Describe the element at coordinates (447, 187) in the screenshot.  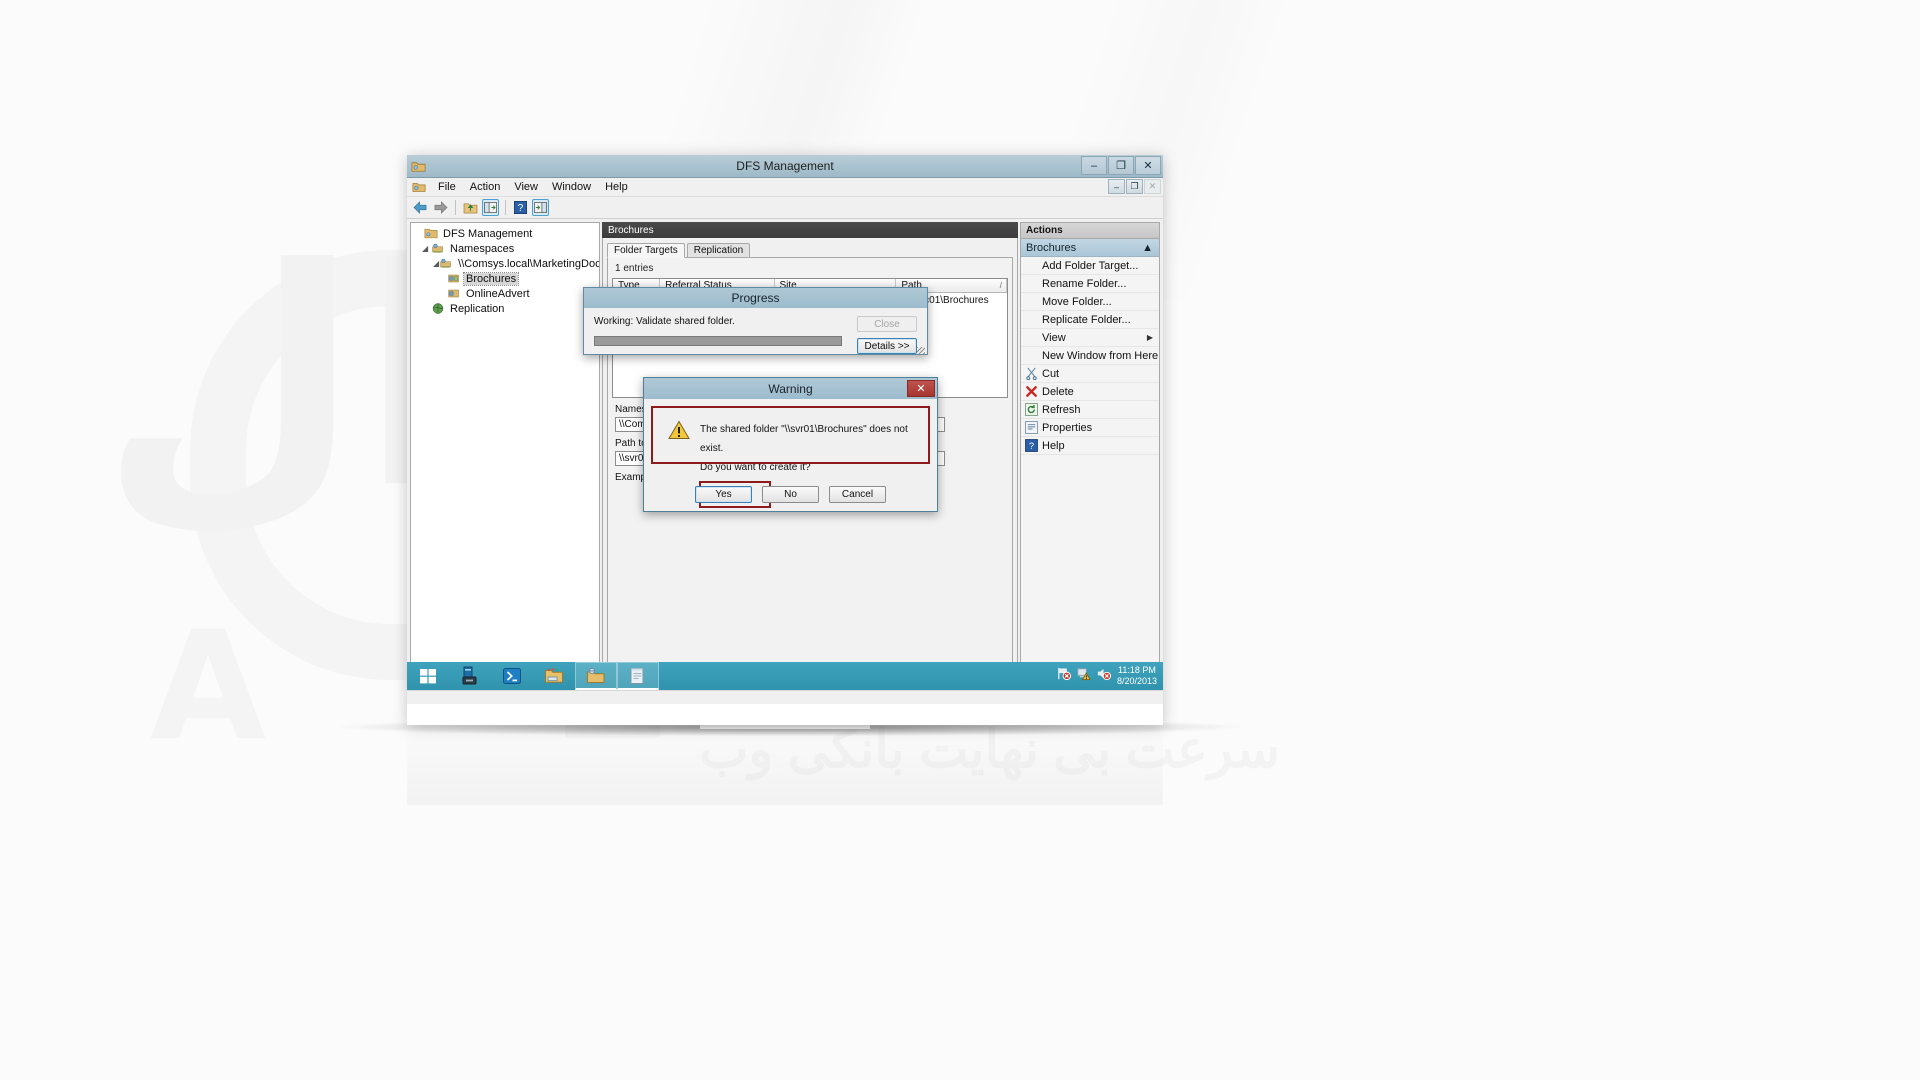
I see `menu-file: File` at that location.